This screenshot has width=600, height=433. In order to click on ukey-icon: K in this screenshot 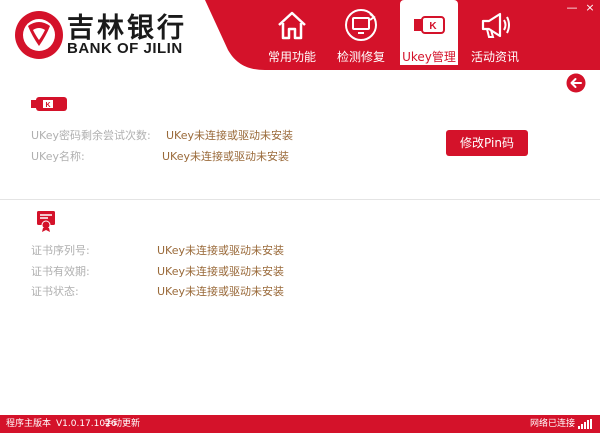, I will do `click(429, 25)`.